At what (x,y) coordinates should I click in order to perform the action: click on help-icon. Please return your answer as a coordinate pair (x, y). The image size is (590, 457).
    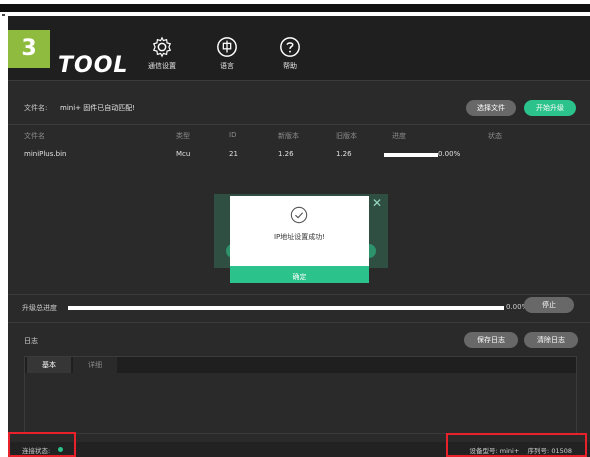
    Looking at the image, I should click on (290, 47).